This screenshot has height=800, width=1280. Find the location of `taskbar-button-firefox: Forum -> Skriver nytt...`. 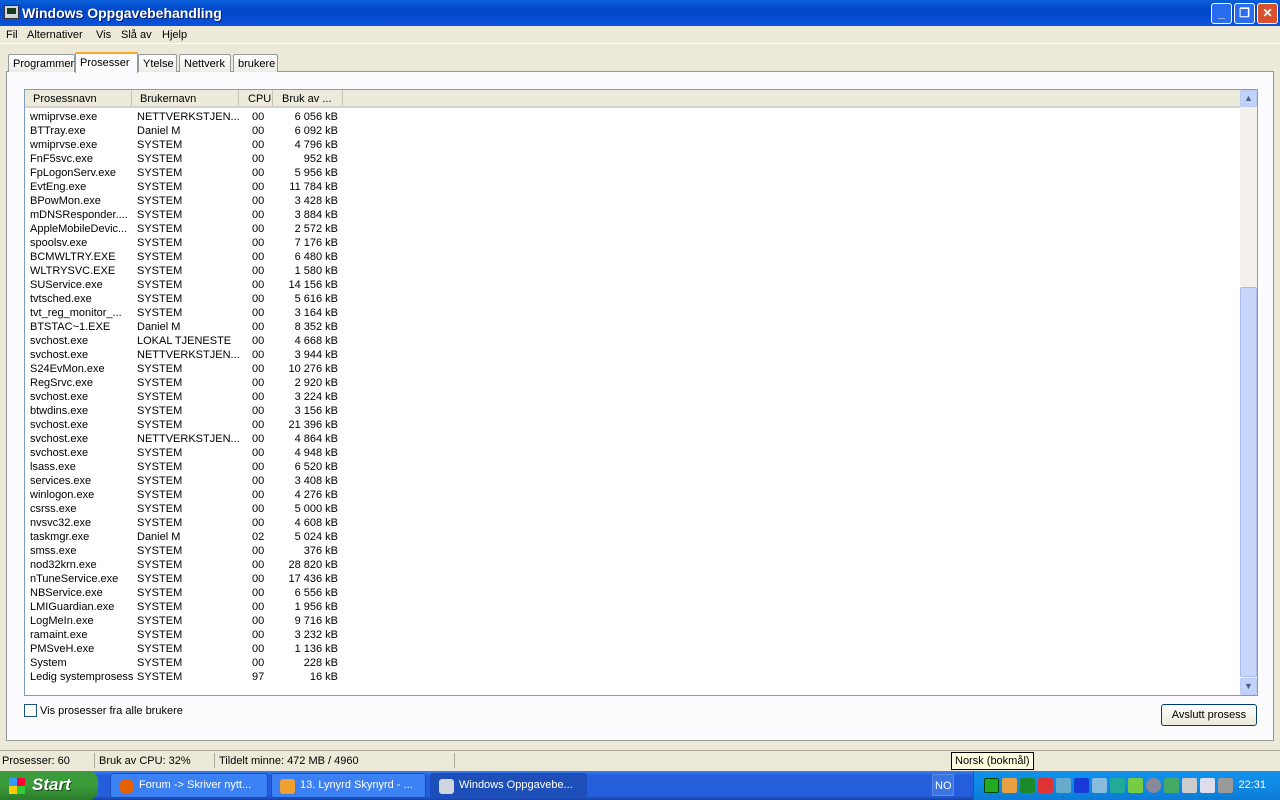

taskbar-button-firefox: Forum -> Skriver nytt... is located at coordinates (189, 785).